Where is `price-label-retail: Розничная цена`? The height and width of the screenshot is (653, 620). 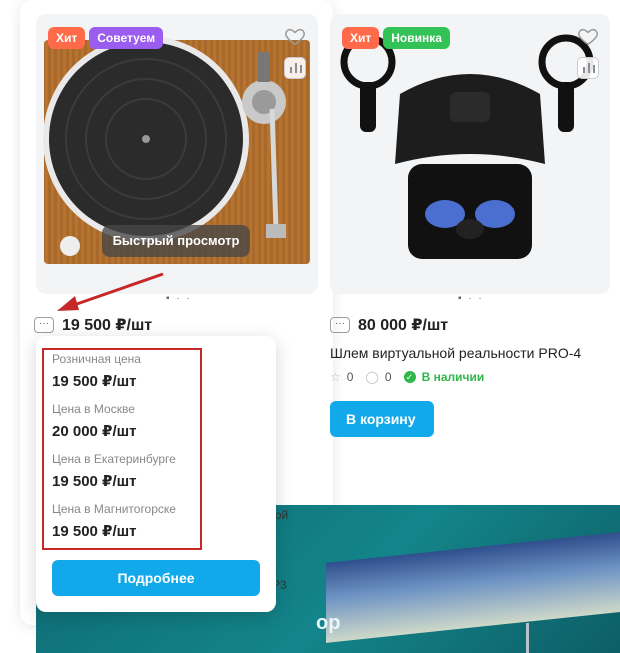 price-label-retail: Розничная цена is located at coordinates (96, 359).